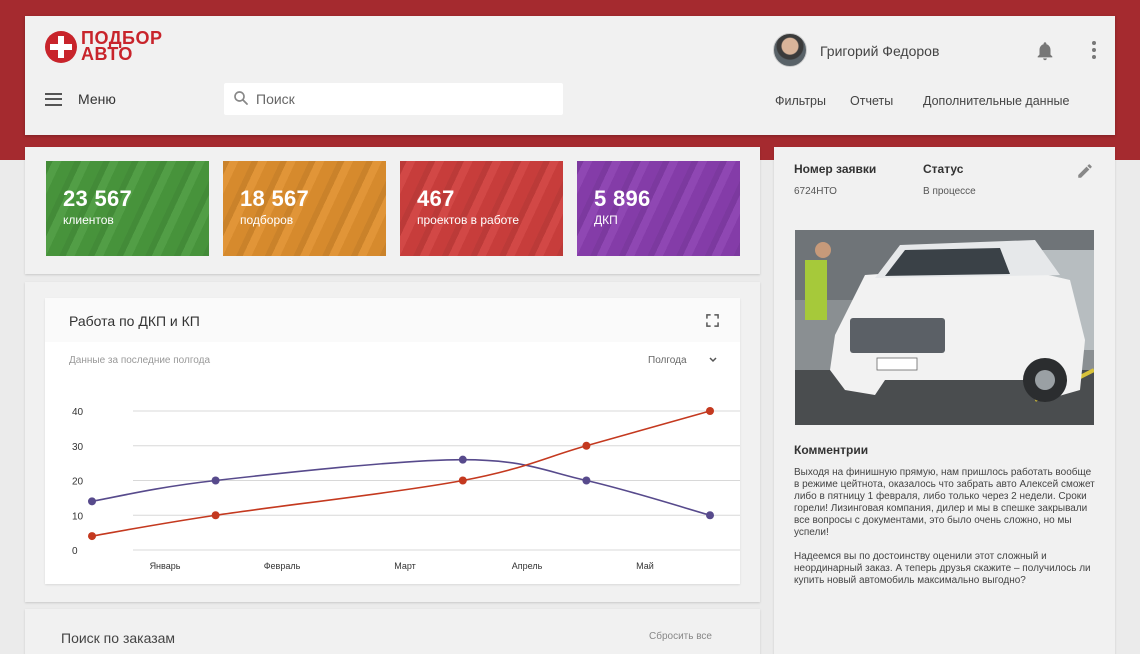 The width and height of the screenshot is (1140, 654). What do you see at coordinates (75, 551) in the screenshot?
I see `y-tick-label: 0` at bounding box center [75, 551].